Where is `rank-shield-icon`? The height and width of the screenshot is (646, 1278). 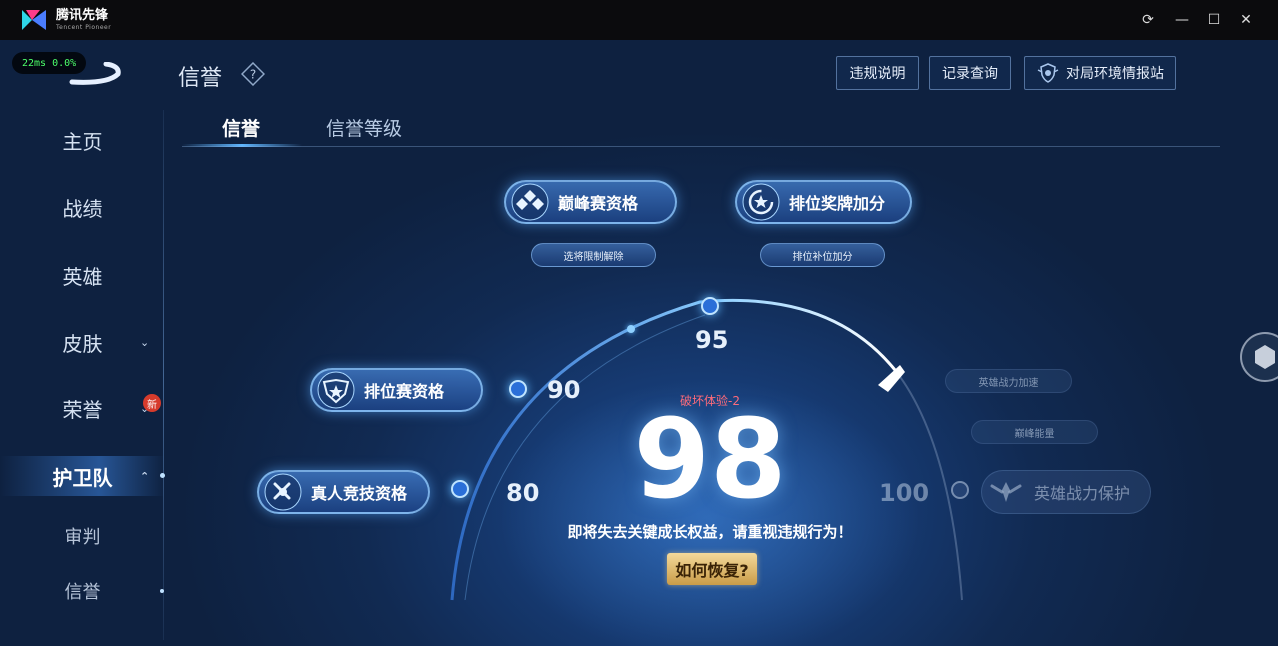
rank-shield-icon is located at coordinates (336, 390).